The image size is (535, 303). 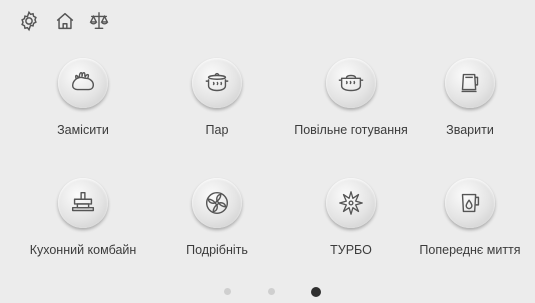 What do you see at coordinates (351, 83) in the screenshot?
I see `slow-cook-pot-icon` at bounding box center [351, 83].